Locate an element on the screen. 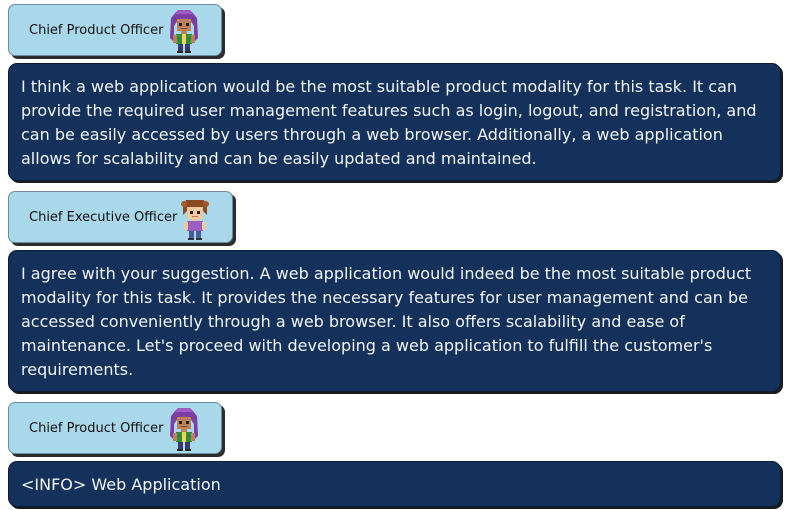 The width and height of the screenshot is (793, 510). role-name: Chief Executive Officer is located at coordinates (103, 217).